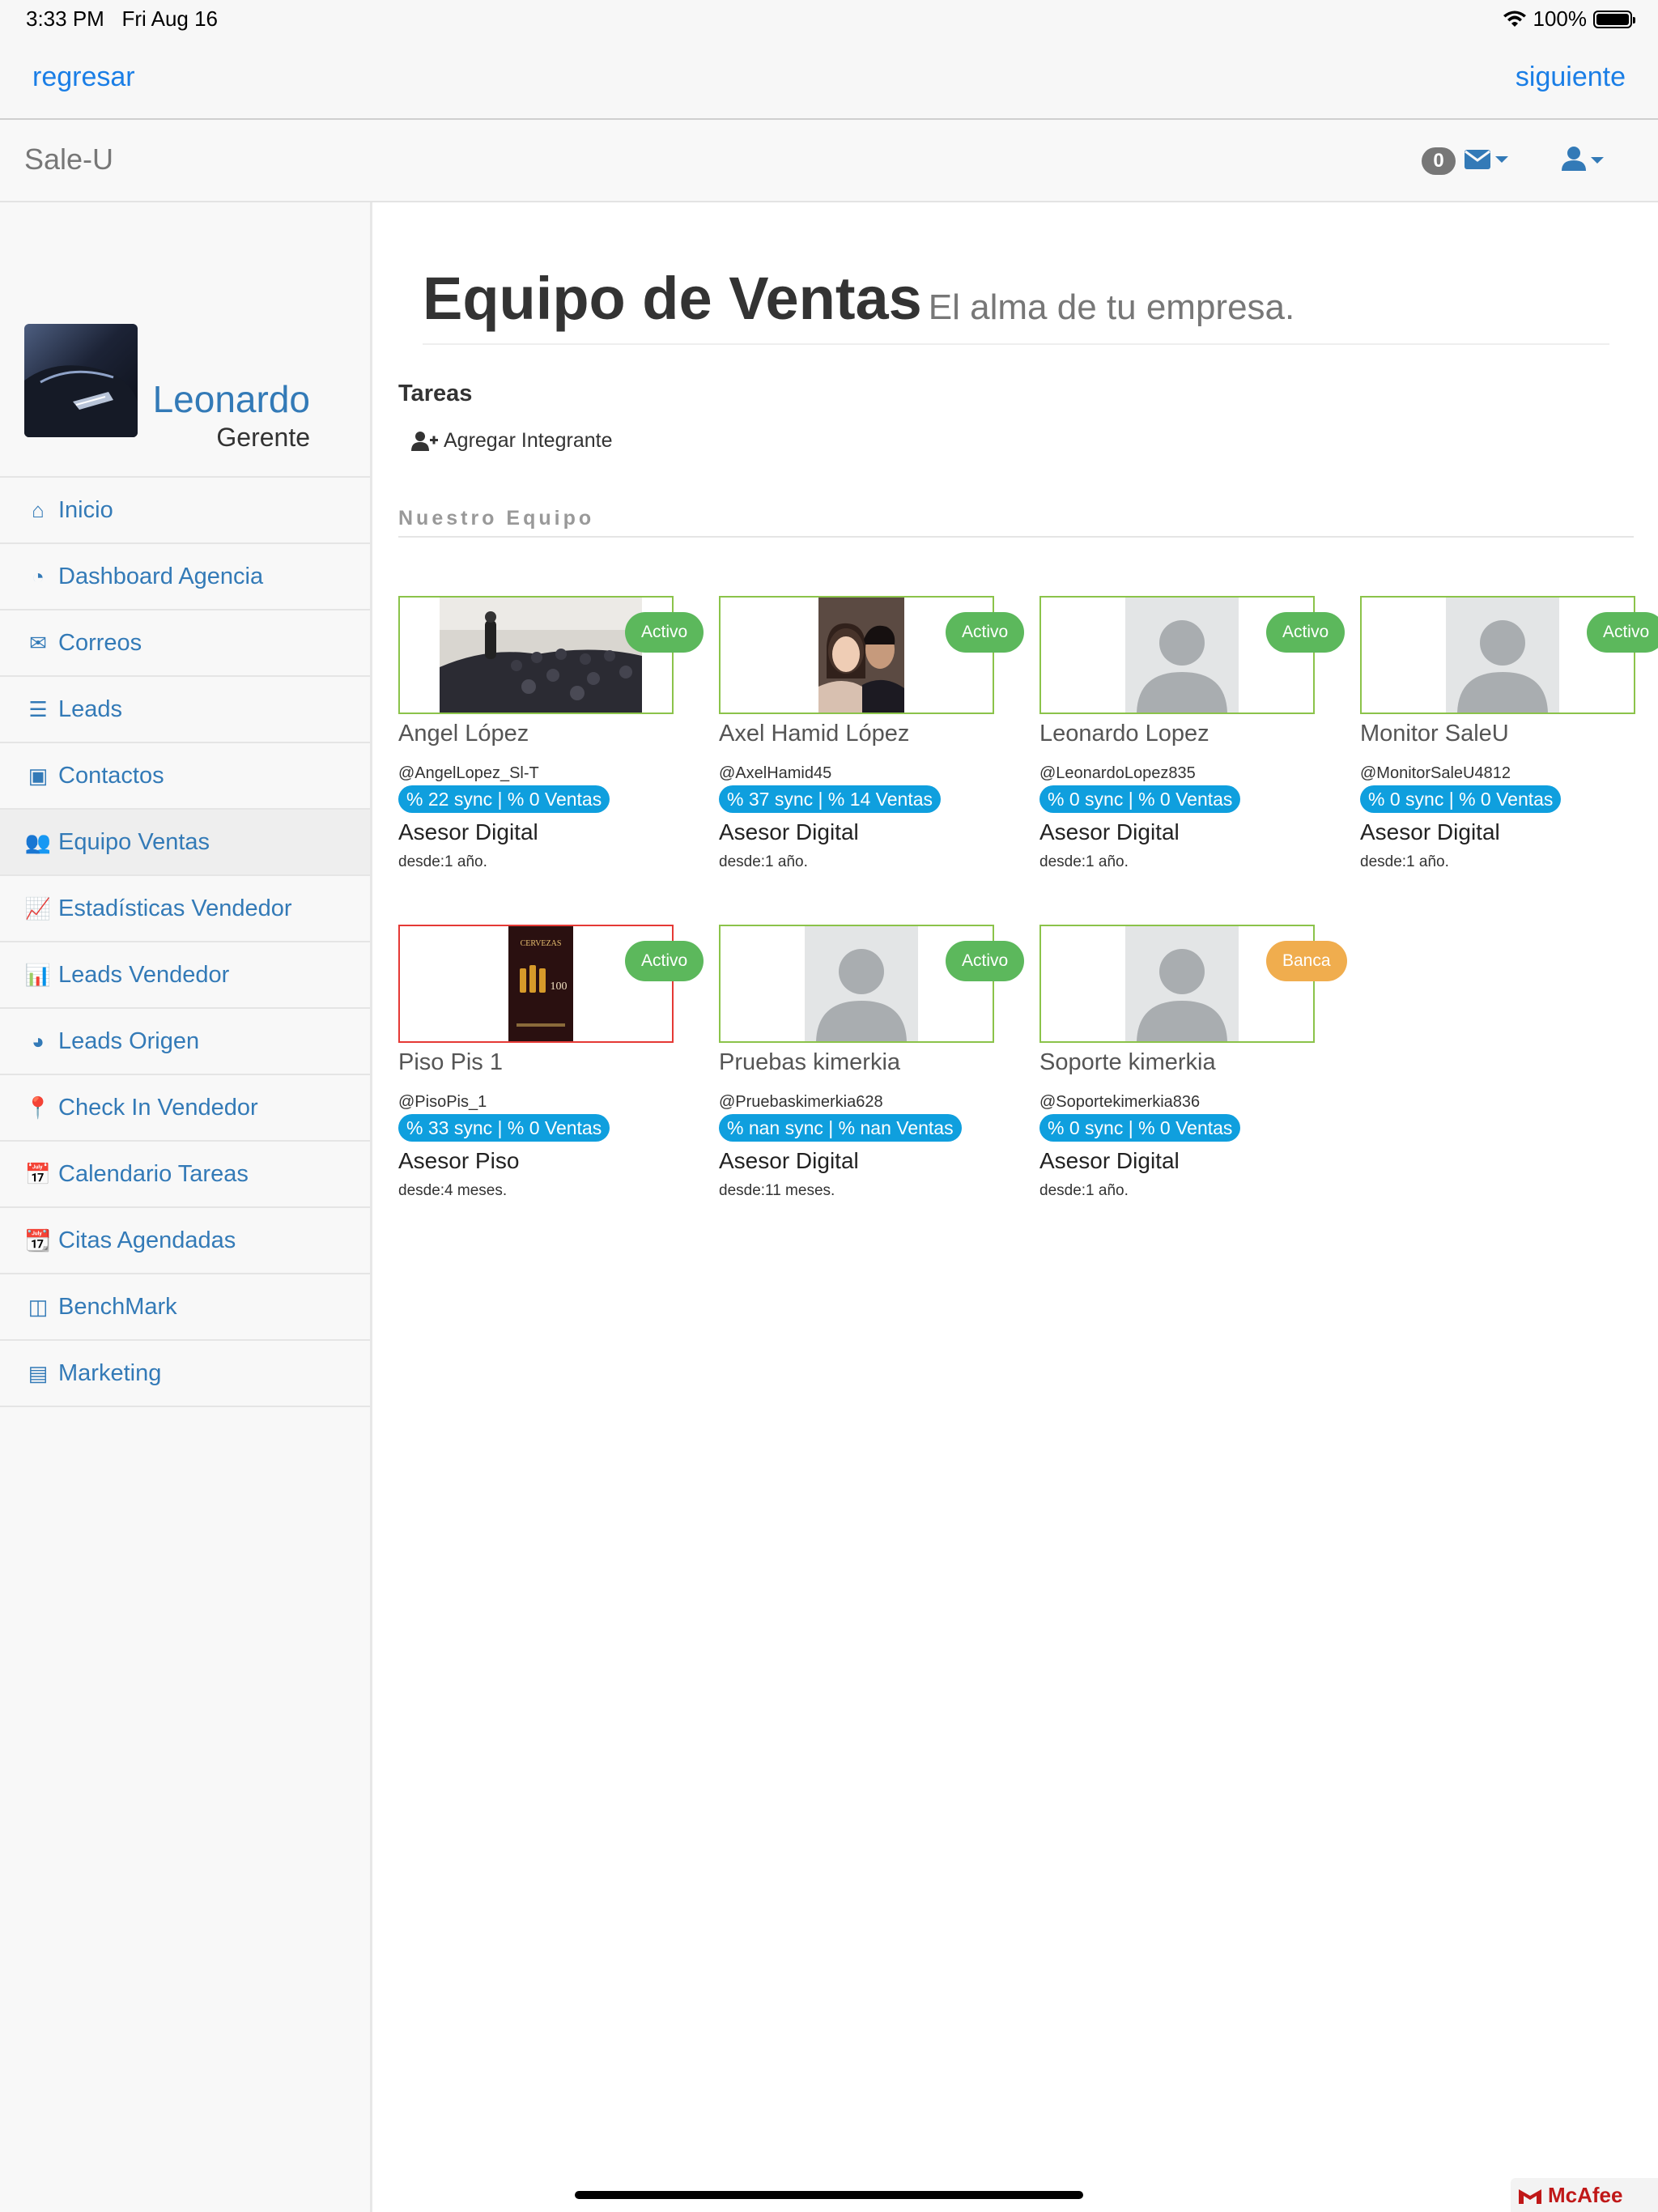 The width and height of the screenshot is (1658, 2212). I want to click on sidebar-item-correos: ✉ Correos, so click(185, 644).